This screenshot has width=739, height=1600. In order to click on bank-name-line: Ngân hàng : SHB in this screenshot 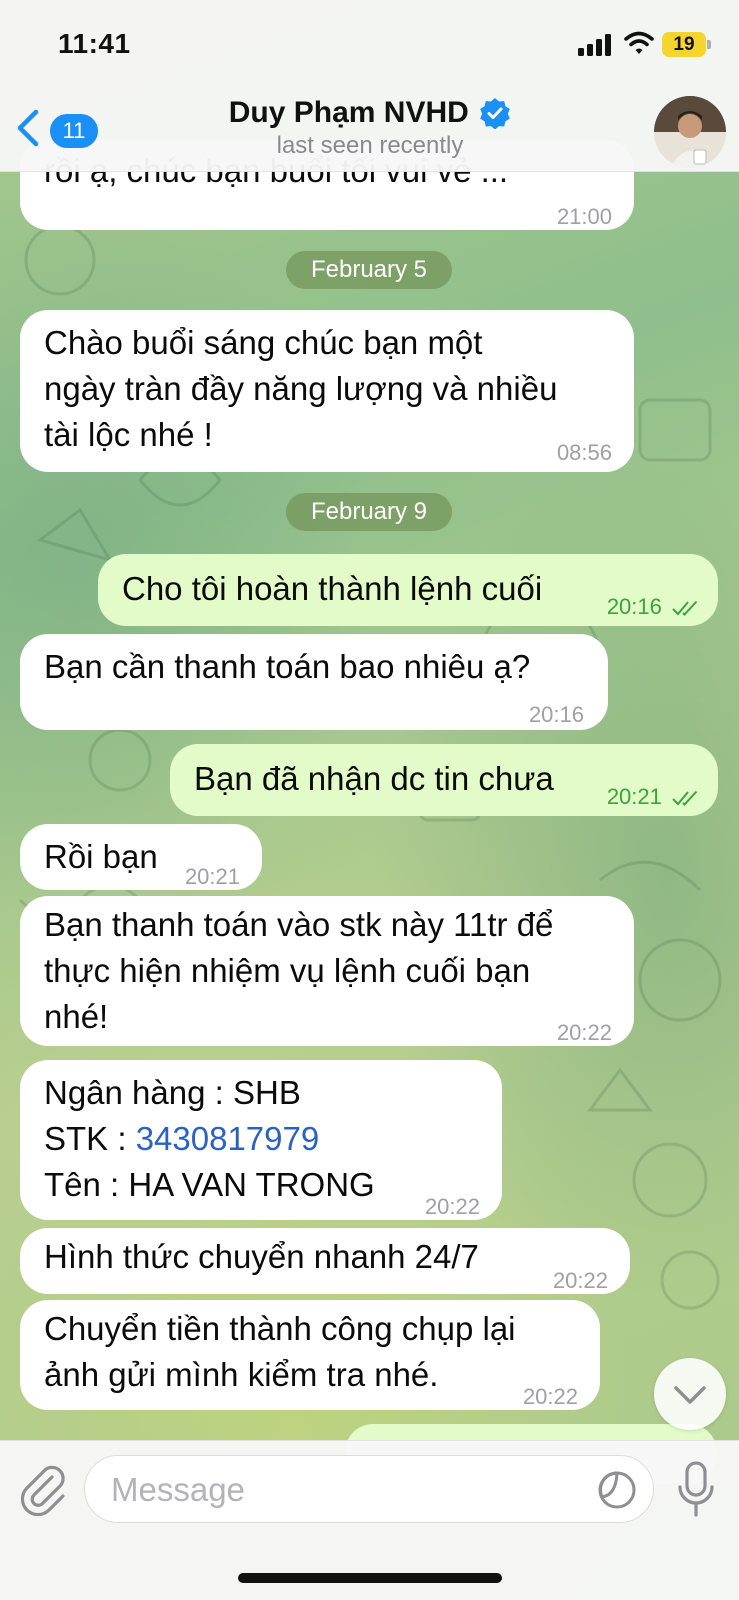, I will do `click(172, 1092)`.